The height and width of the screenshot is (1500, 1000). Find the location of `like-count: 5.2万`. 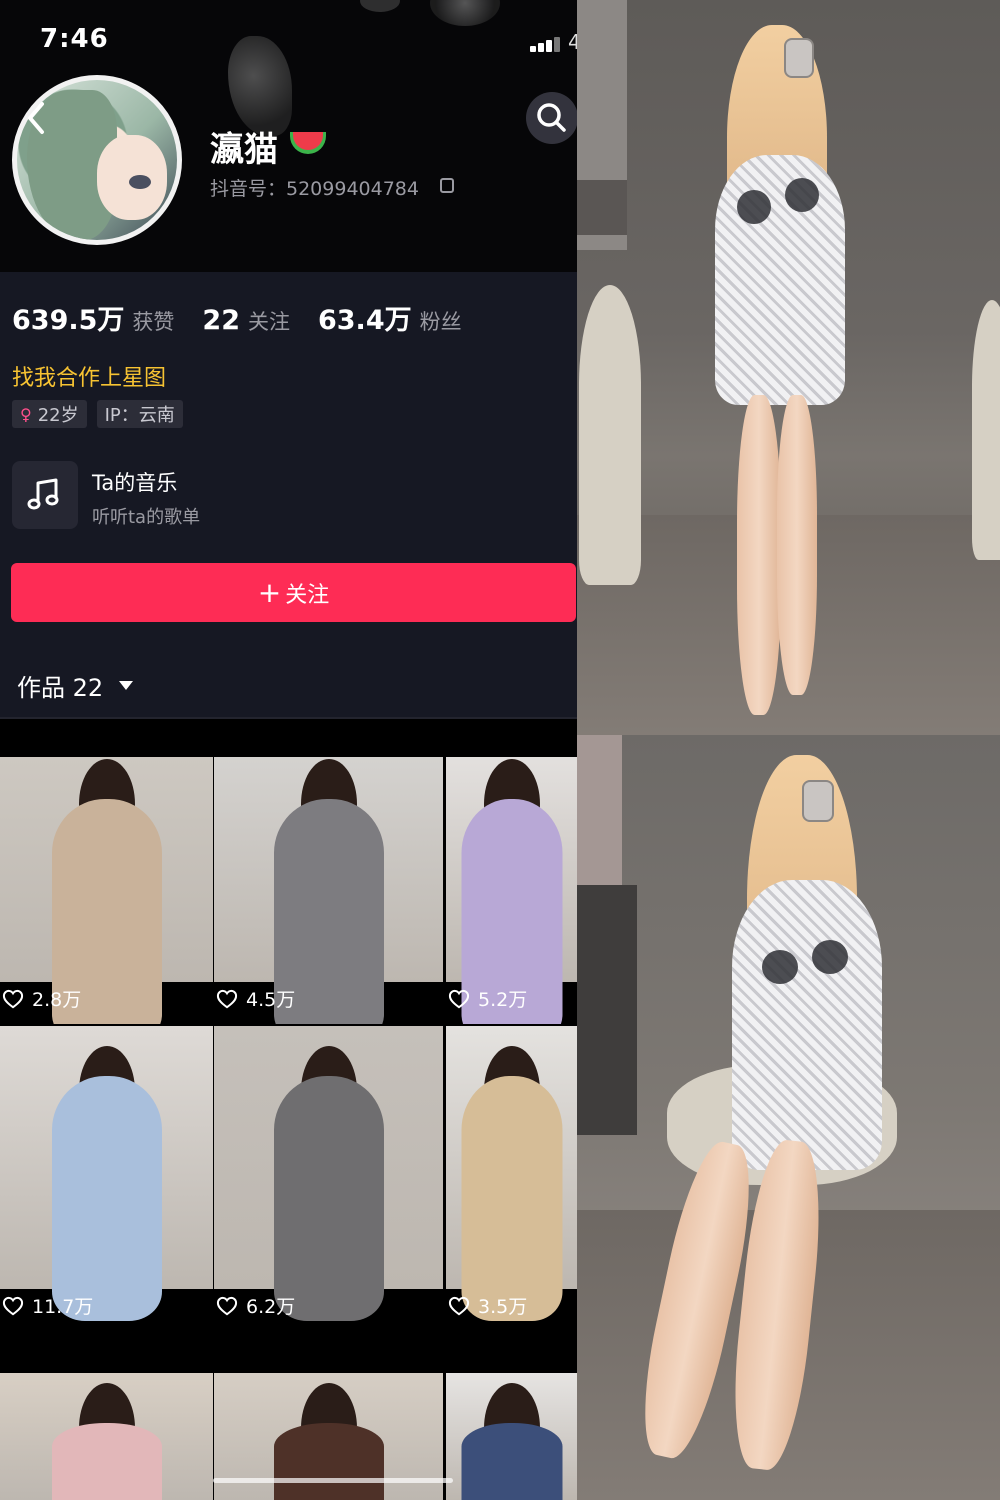

like-count: 5.2万 is located at coordinates (486, 998).